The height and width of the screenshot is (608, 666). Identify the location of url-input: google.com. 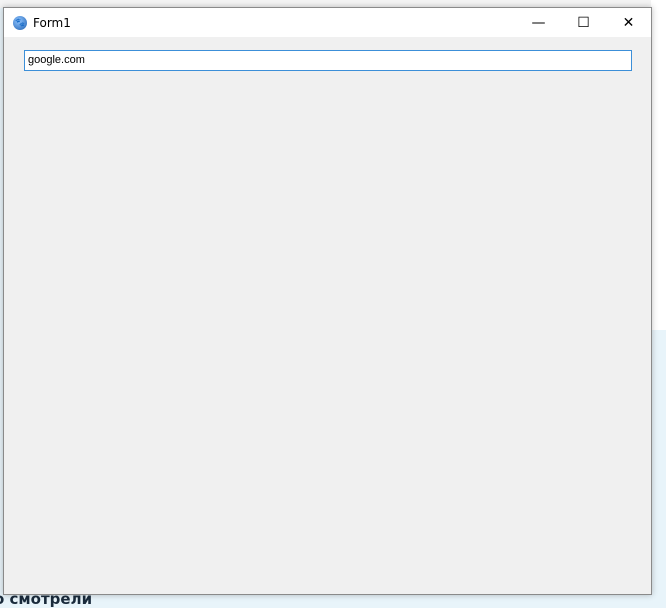
(328, 60).